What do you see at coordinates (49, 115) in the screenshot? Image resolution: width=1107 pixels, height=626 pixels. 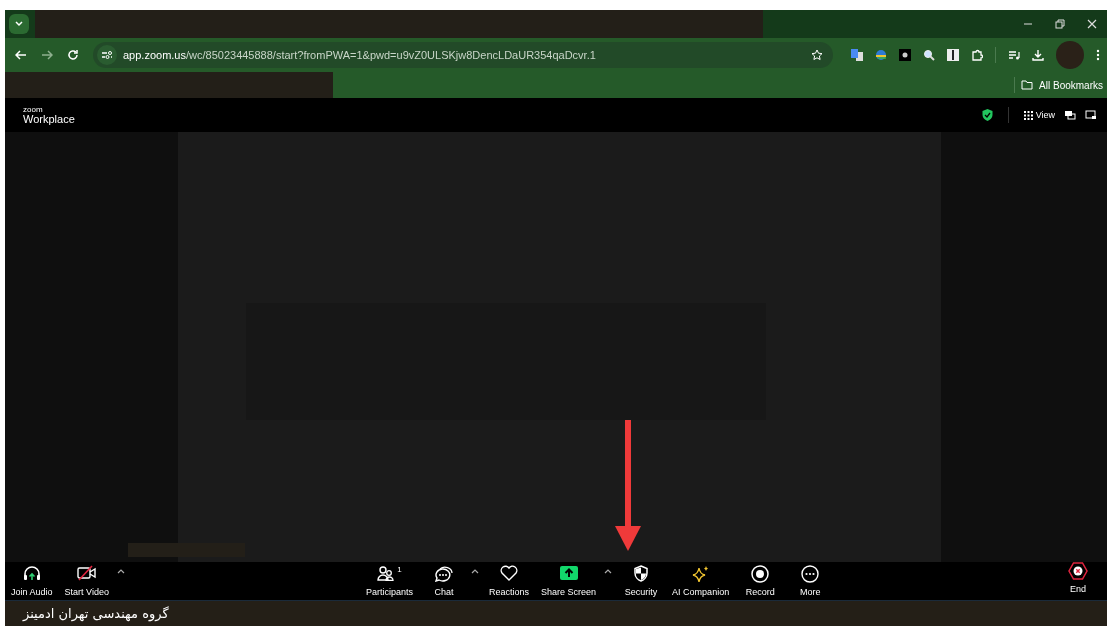 I see `zoom-logo: zoom Workplace` at bounding box center [49, 115].